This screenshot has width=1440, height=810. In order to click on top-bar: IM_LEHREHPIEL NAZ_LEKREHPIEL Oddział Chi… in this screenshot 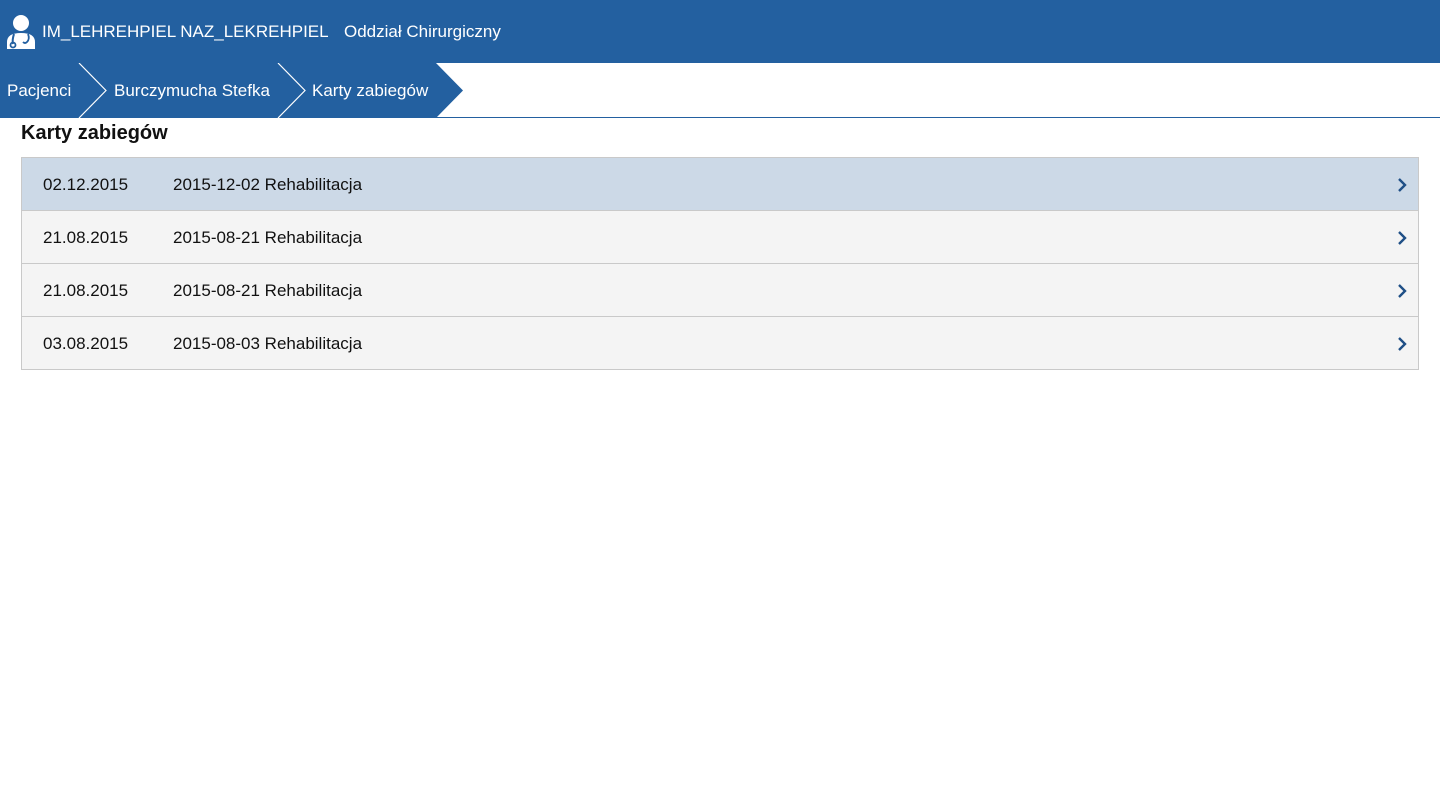, I will do `click(720, 31)`.